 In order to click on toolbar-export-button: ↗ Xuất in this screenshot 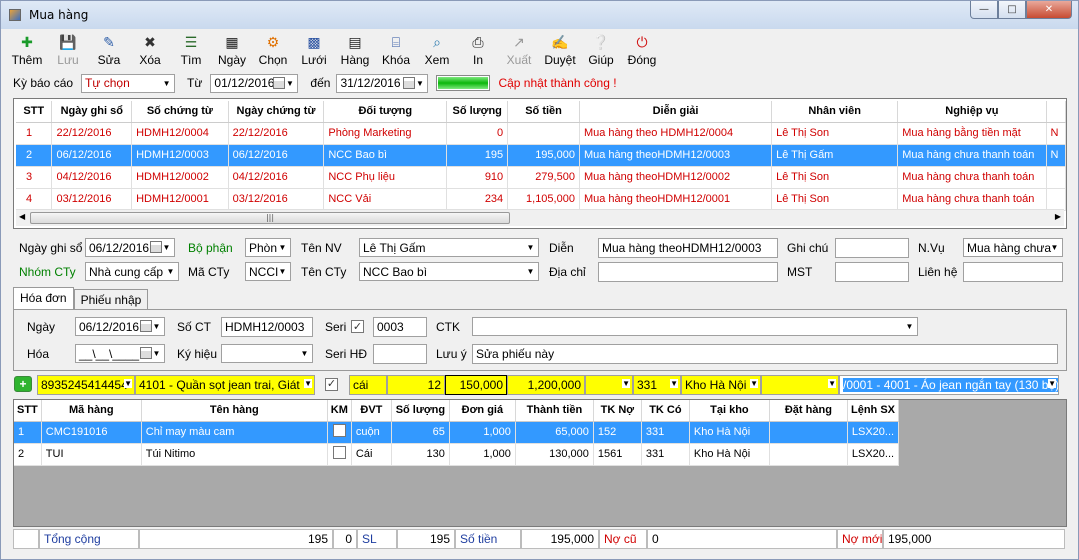, I will do `click(519, 49)`.